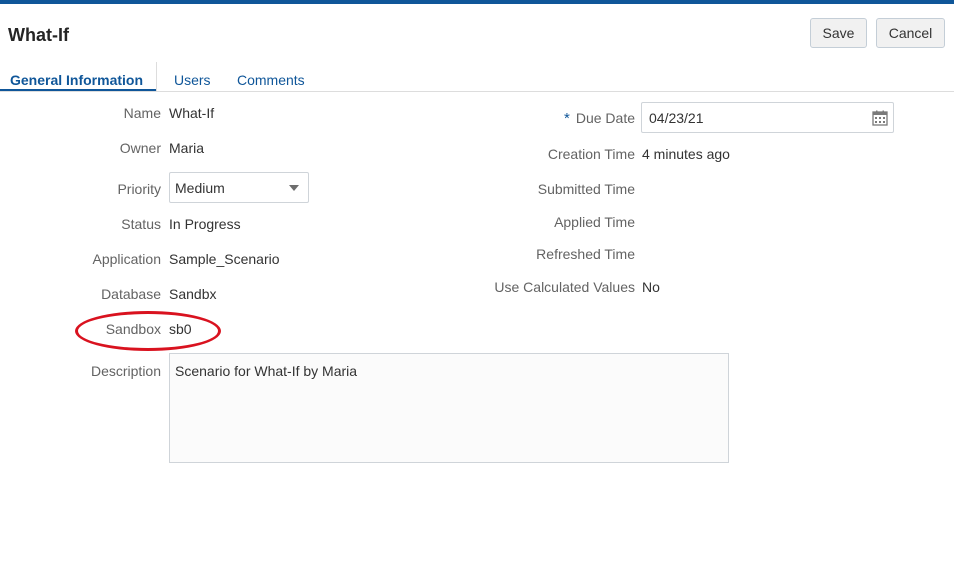  Describe the element at coordinates (148, 331) in the screenshot. I see `sandbox-highlight-circle` at that location.